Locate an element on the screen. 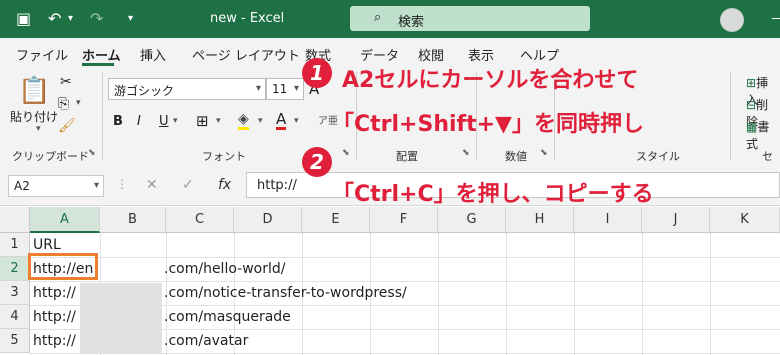 Image resolution: width=780 pixels, height=355 pixels. save-icon: ▣ is located at coordinates (23, 18).